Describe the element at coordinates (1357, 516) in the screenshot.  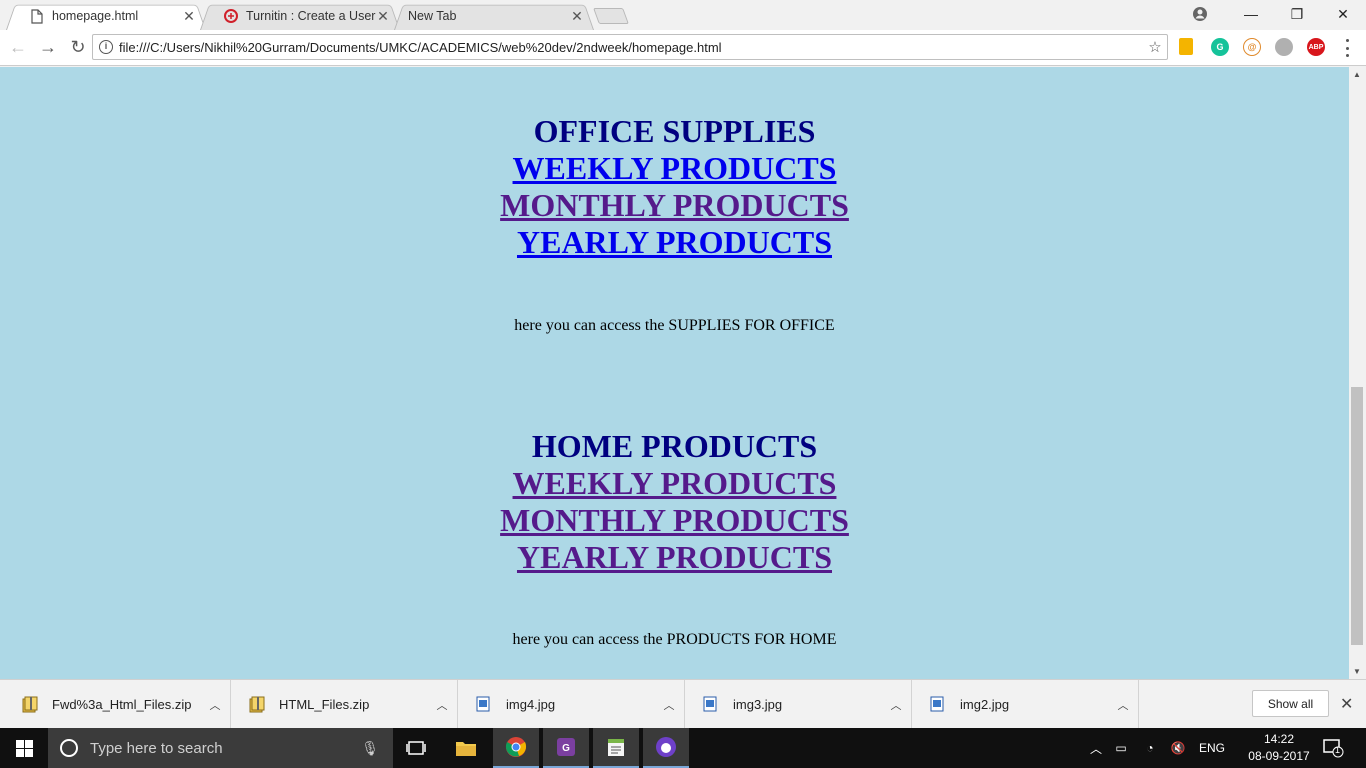
I see `scrollbar-thumb` at that location.